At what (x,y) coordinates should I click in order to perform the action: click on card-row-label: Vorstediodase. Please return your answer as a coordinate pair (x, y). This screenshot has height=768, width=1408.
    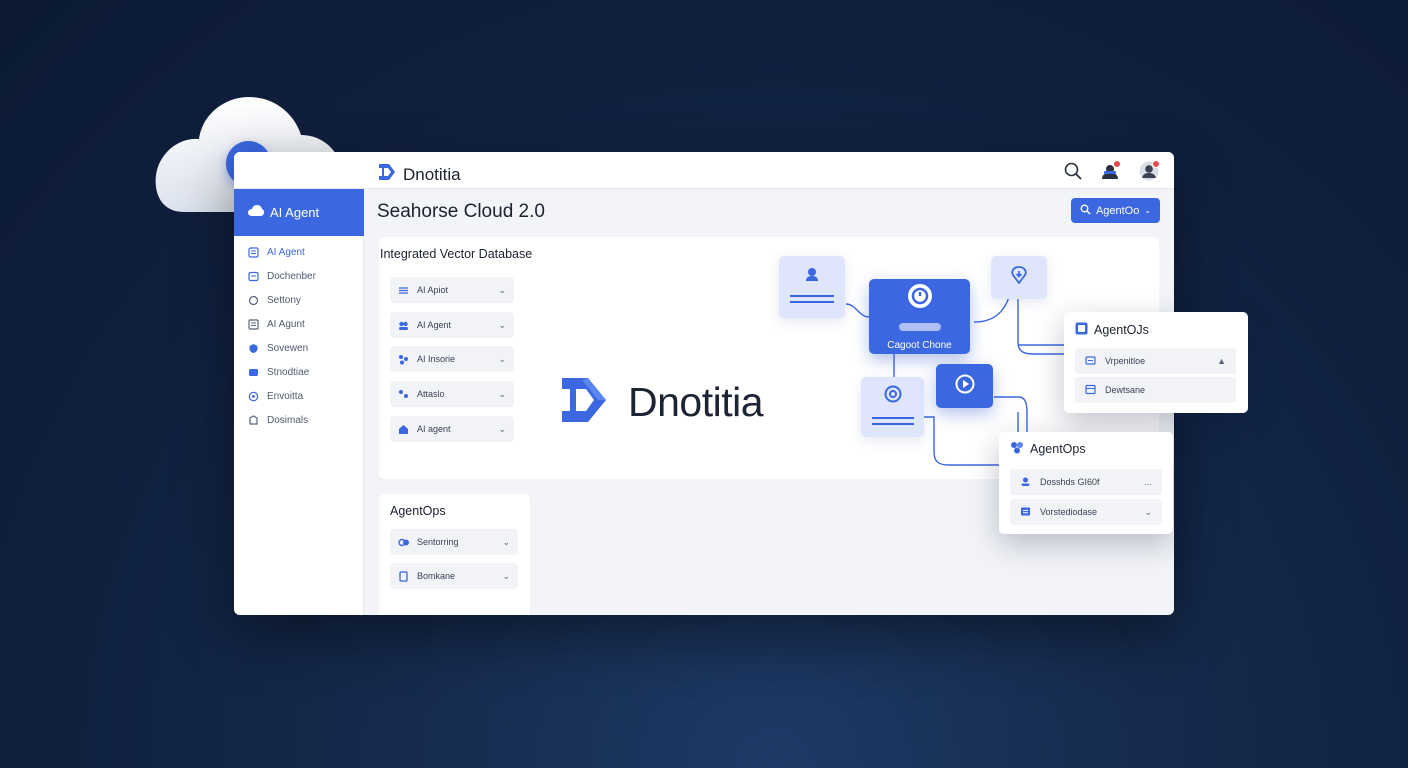
    Looking at the image, I should click on (1069, 512).